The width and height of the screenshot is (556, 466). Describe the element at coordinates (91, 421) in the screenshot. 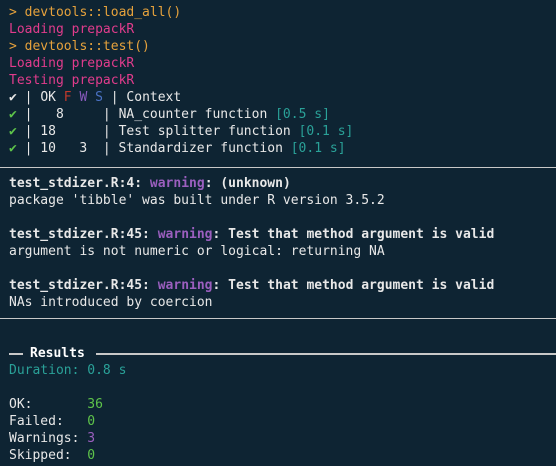

I see `failed-value: 0` at that location.